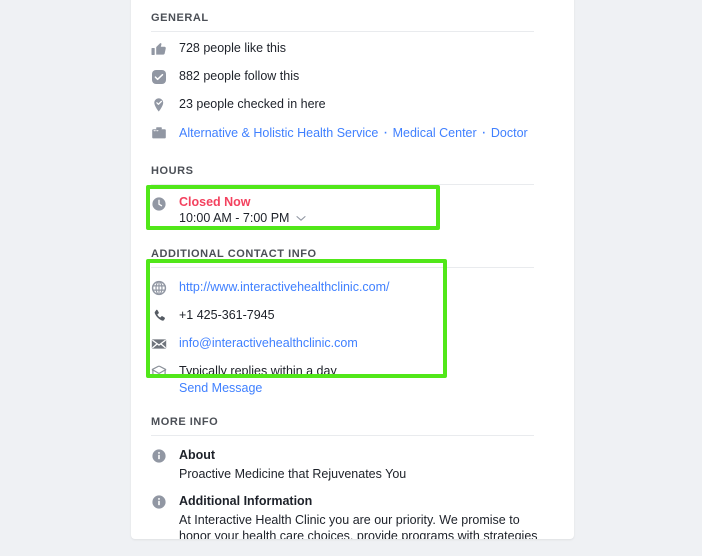 The image size is (702, 556). I want to click on category-link-0: Alternative & Holistic Health Service, so click(278, 133).